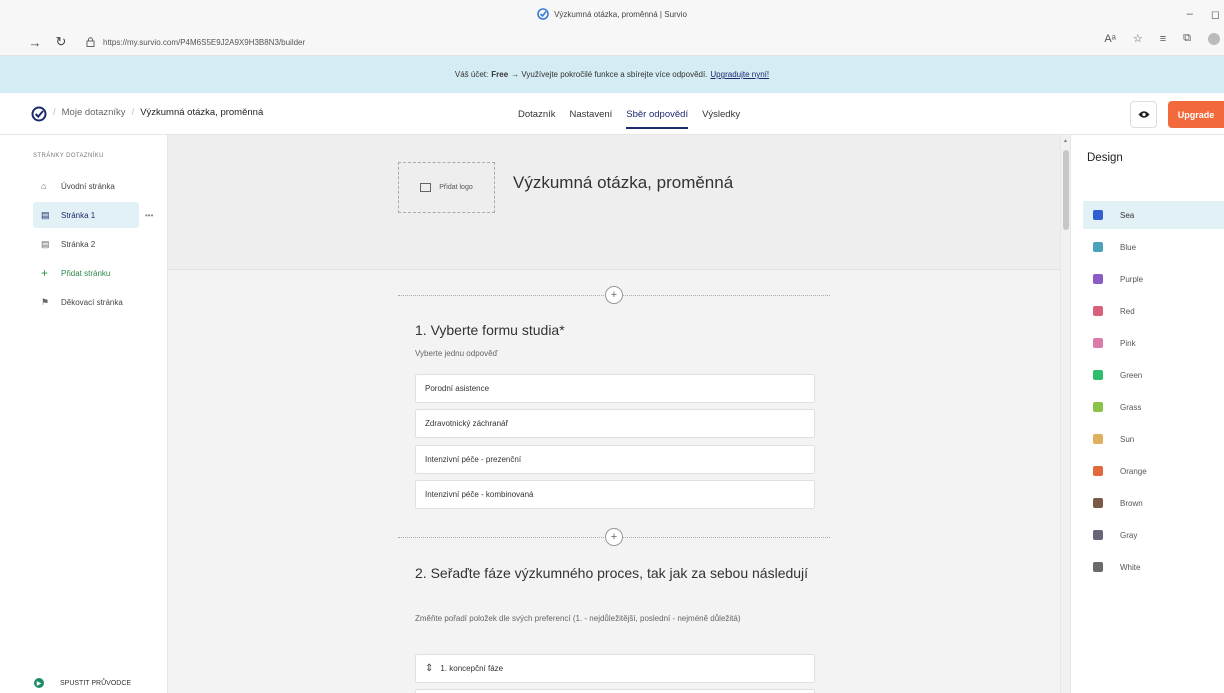  What do you see at coordinates (92, 302) in the screenshot?
I see `sidebar-item-label: Děkovací stránka` at bounding box center [92, 302].